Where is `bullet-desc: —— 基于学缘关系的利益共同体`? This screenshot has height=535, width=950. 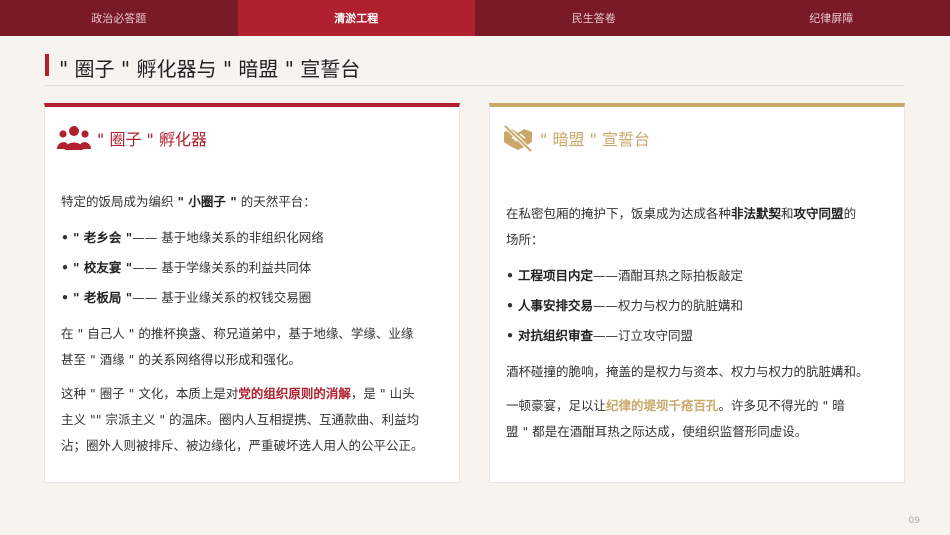
bullet-desc: —— 基于学缘关系的利益共同体 is located at coordinates (222, 267).